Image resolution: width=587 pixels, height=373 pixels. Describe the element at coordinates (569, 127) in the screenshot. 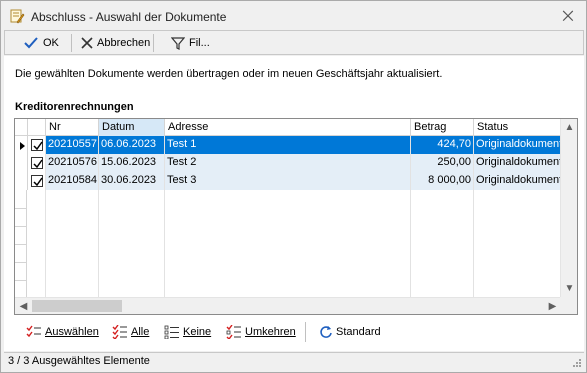

I see `scroll-up-icon: ▲` at that location.